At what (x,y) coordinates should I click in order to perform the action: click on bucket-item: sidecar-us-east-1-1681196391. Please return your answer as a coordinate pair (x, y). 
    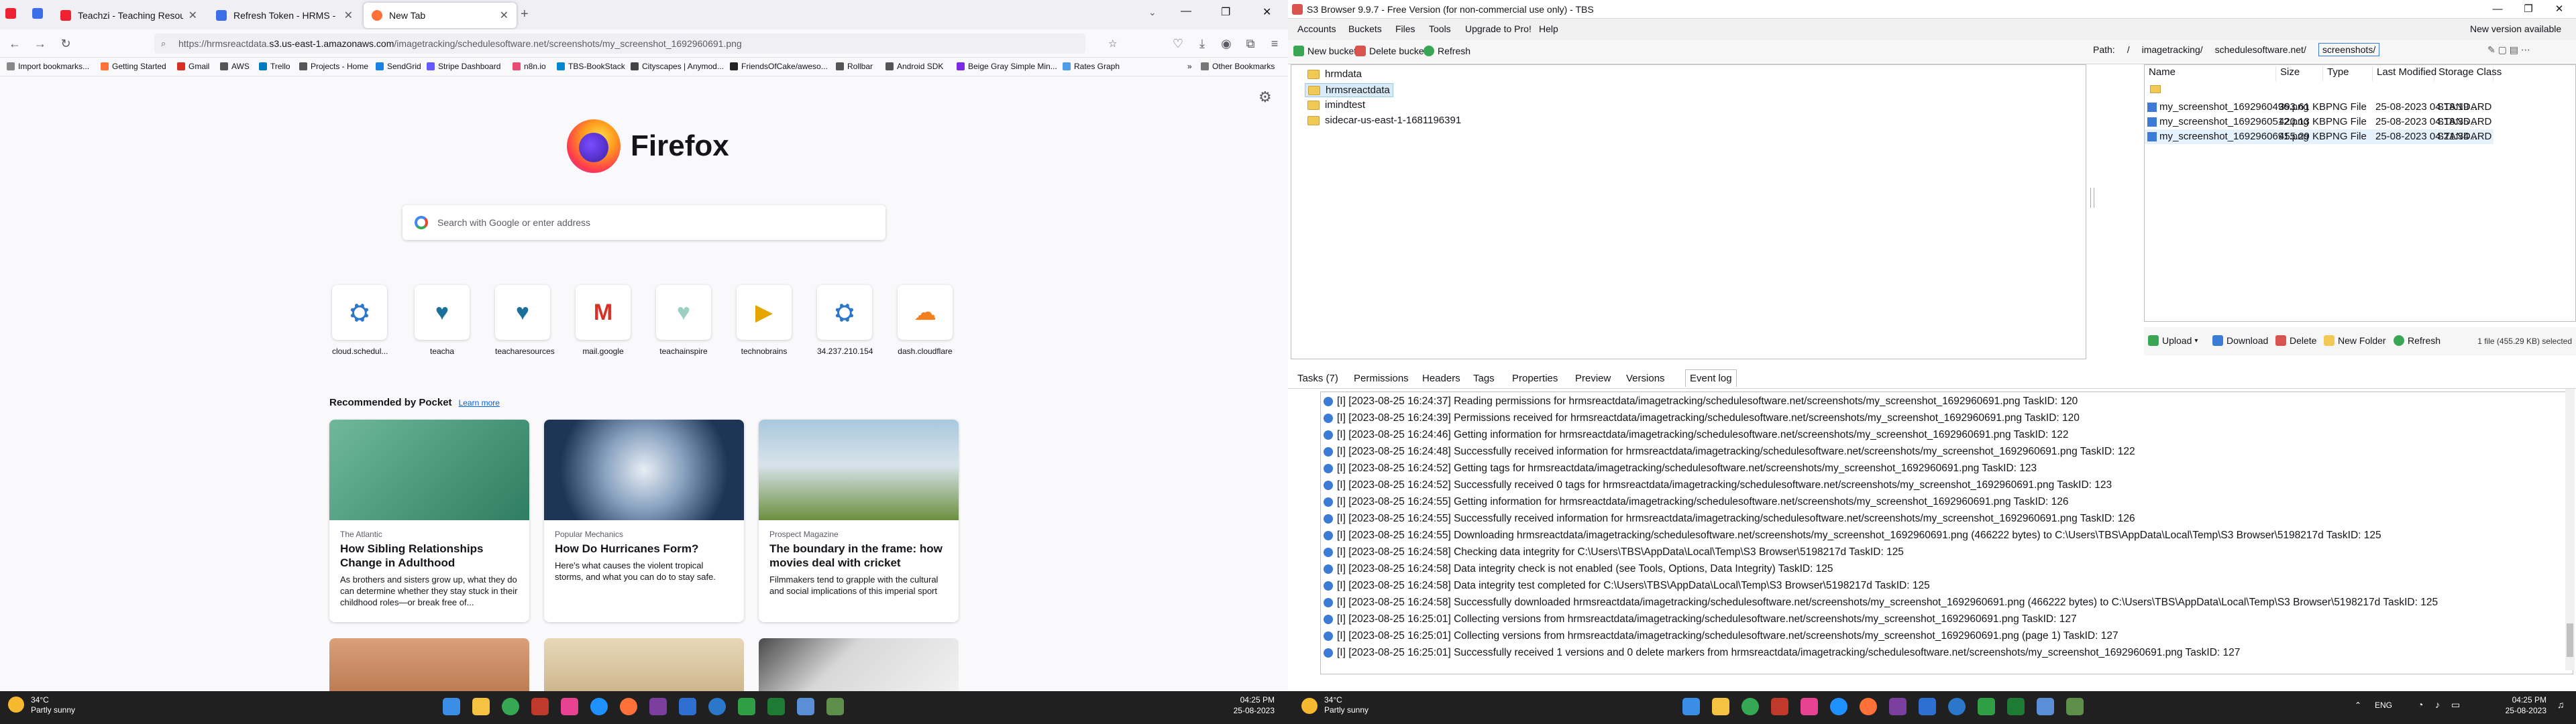
    Looking at the image, I should click on (1384, 121).